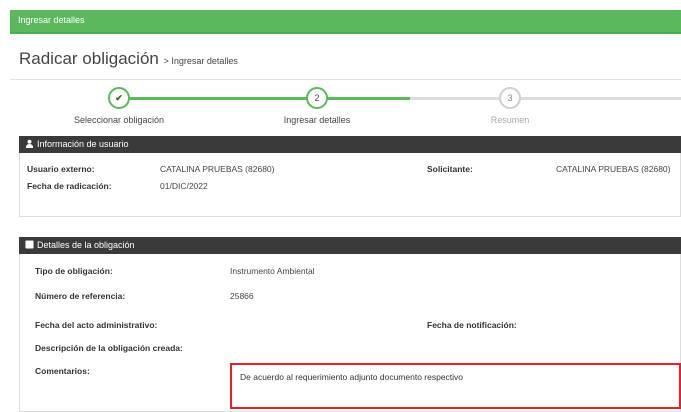 This screenshot has height=412, width=681. What do you see at coordinates (350, 144) in the screenshot?
I see `user-info-panel-header: Información de usuario` at bounding box center [350, 144].